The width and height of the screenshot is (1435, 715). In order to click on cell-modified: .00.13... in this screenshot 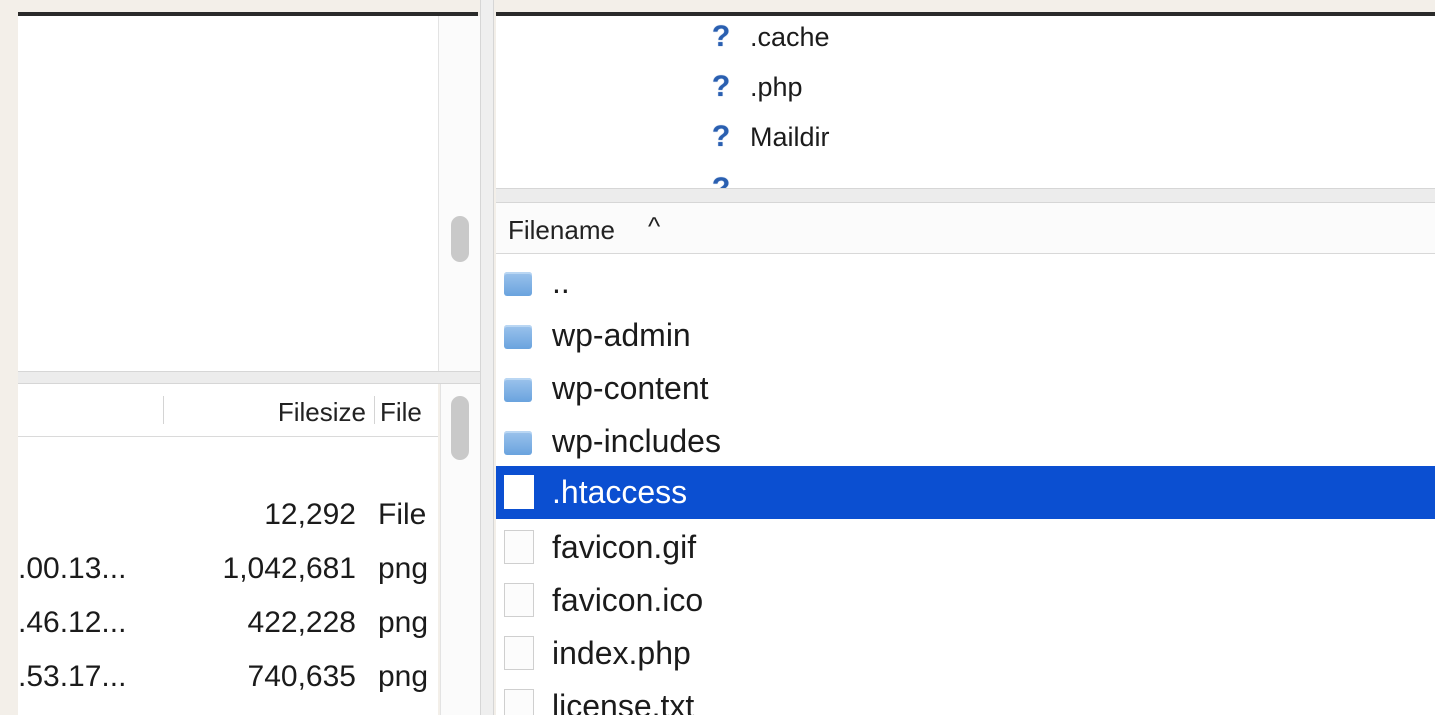, I will do `click(72, 568)`.